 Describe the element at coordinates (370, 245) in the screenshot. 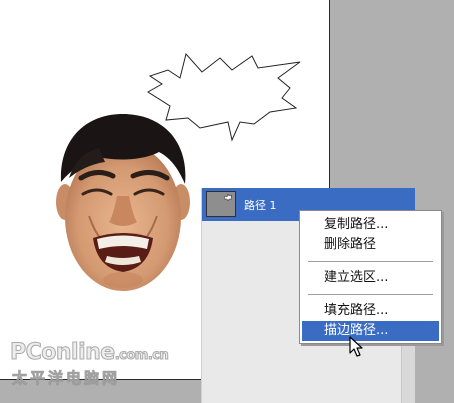

I see `menu-item-delete-path: 删除路径` at that location.